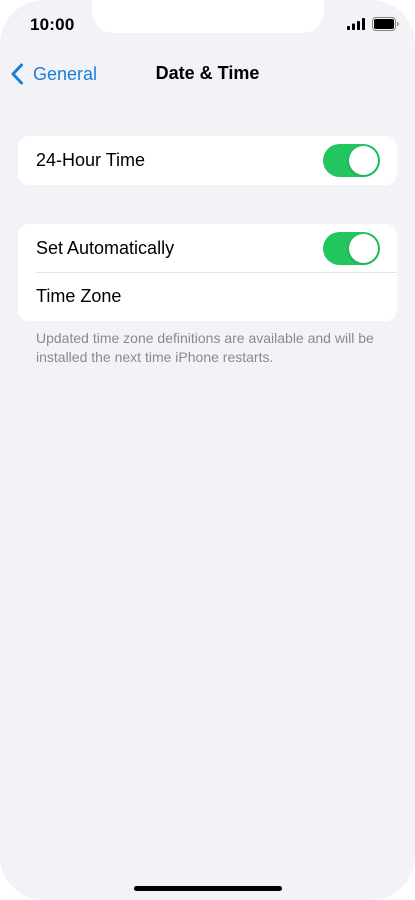 Image resolution: width=415 pixels, height=900 pixels. What do you see at coordinates (207, 248) in the screenshot?
I see `setting-row-set-automatically: Set Automatically` at bounding box center [207, 248].